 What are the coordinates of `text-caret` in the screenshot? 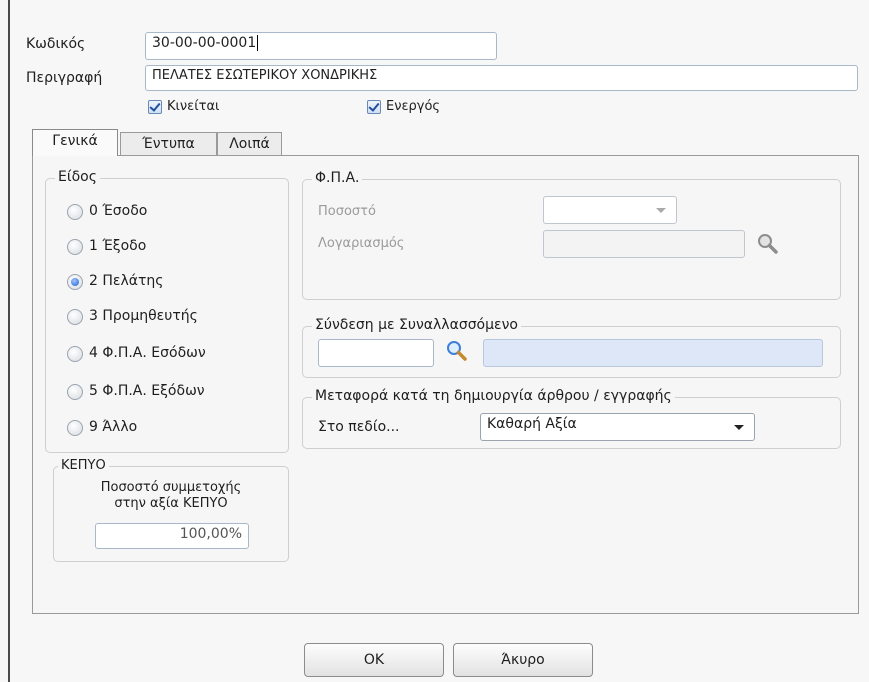 It's located at (258, 43).